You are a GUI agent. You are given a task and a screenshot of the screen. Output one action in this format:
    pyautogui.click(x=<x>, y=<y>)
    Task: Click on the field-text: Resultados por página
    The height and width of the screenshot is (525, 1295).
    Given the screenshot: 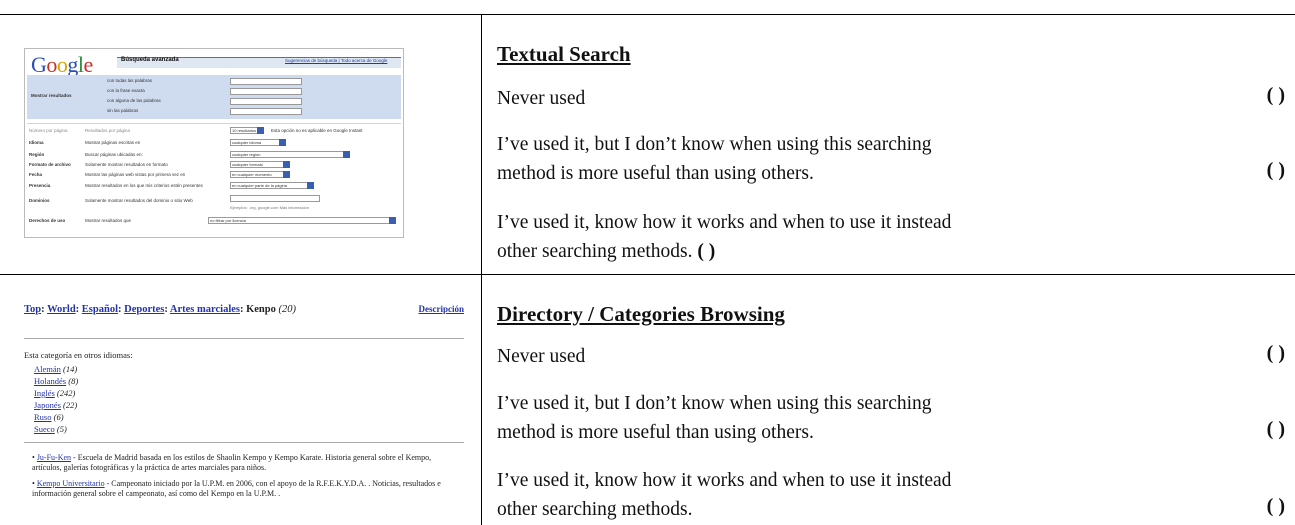 What is the action you would take?
    pyautogui.click(x=108, y=130)
    